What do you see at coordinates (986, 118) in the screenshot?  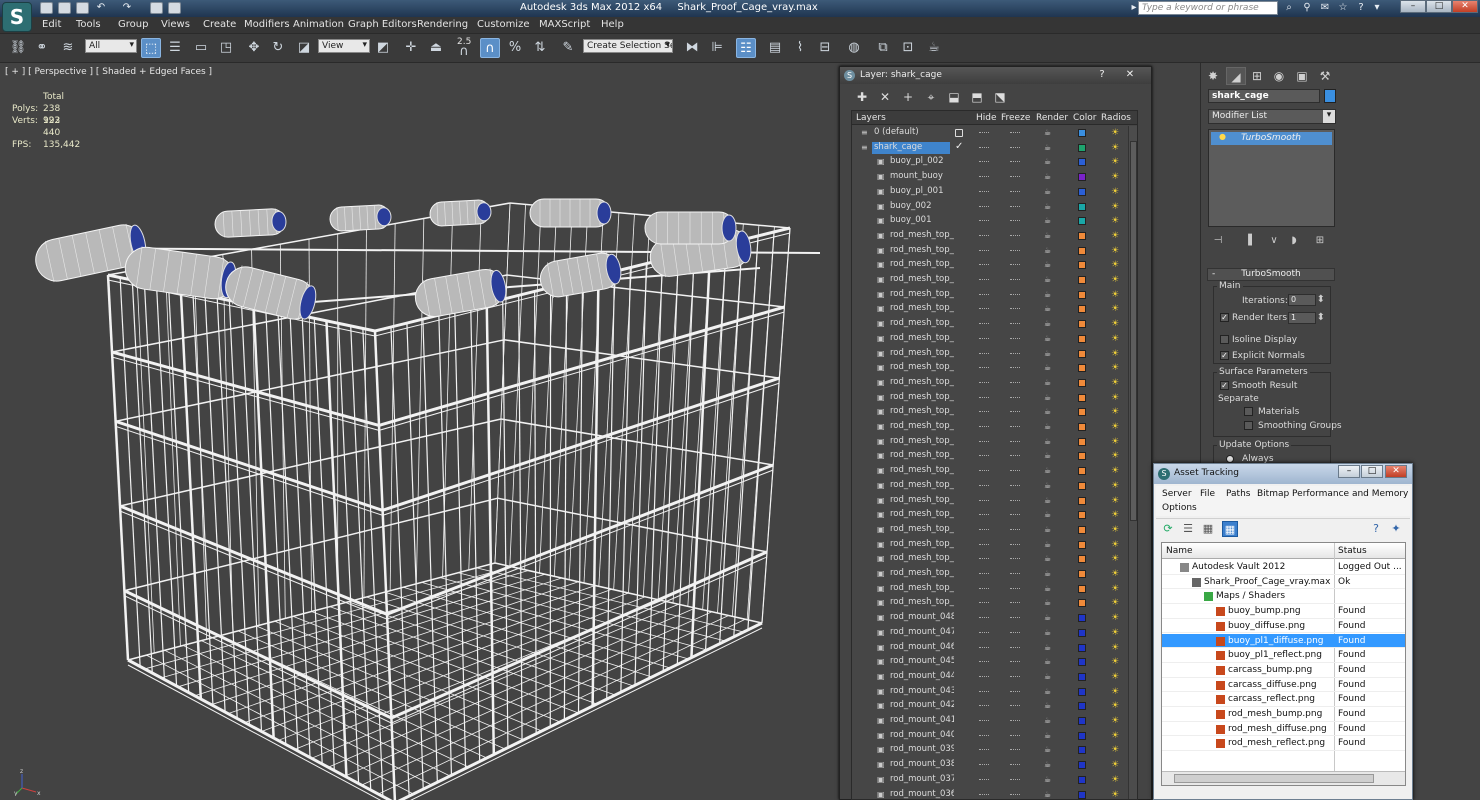 I see `column-hide: Hide` at bounding box center [986, 118].